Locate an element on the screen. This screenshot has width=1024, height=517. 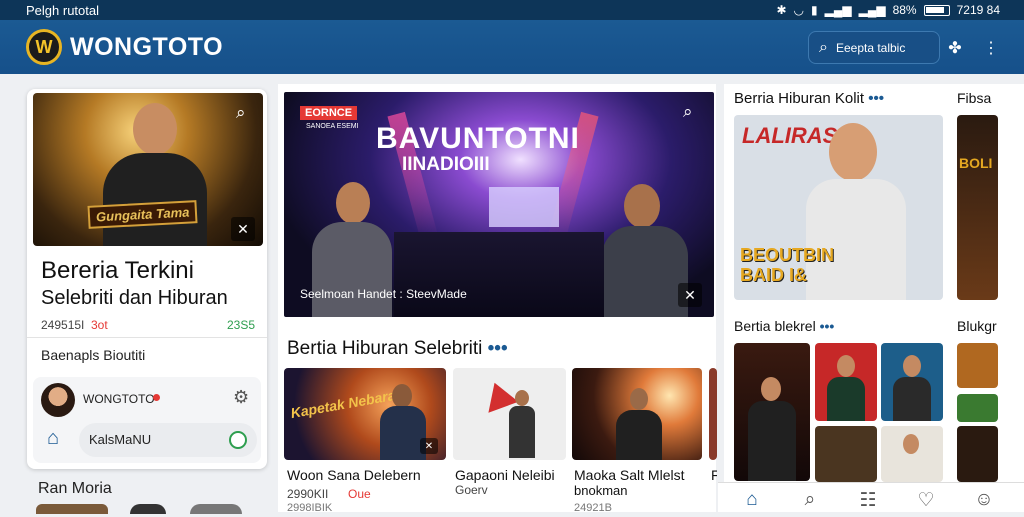
menu-label: KalsMaNU is located at coordinates (120, 439).